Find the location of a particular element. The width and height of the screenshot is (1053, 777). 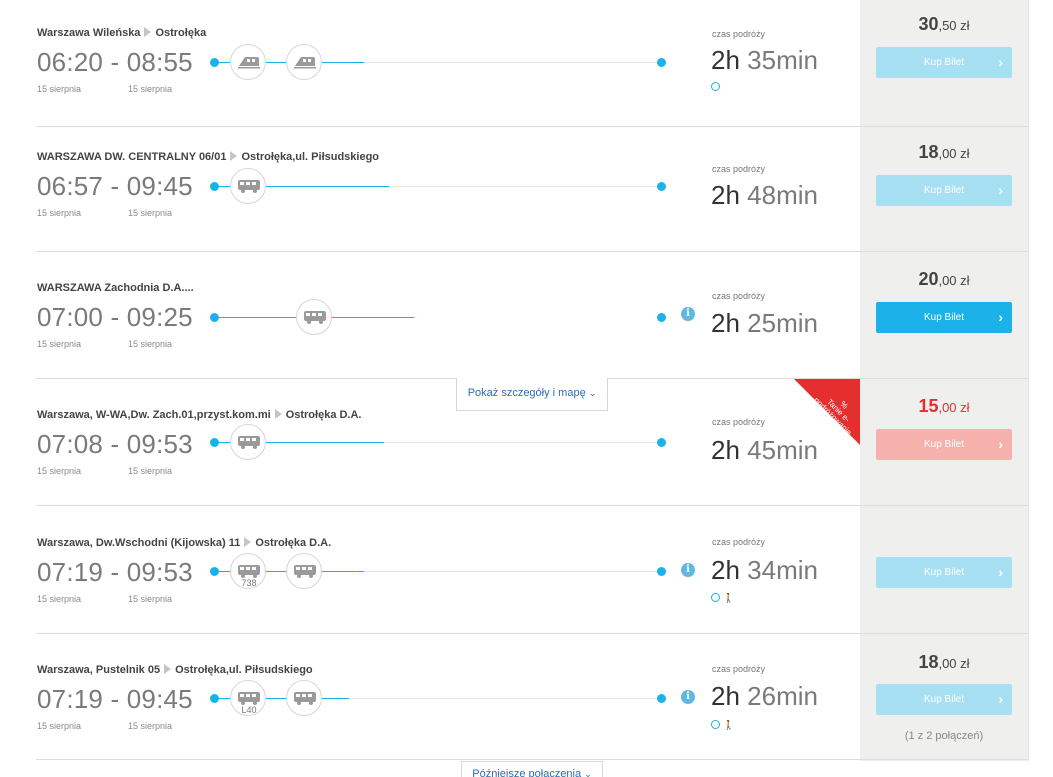

line-number: 738 is located at coordinates (249, 583).